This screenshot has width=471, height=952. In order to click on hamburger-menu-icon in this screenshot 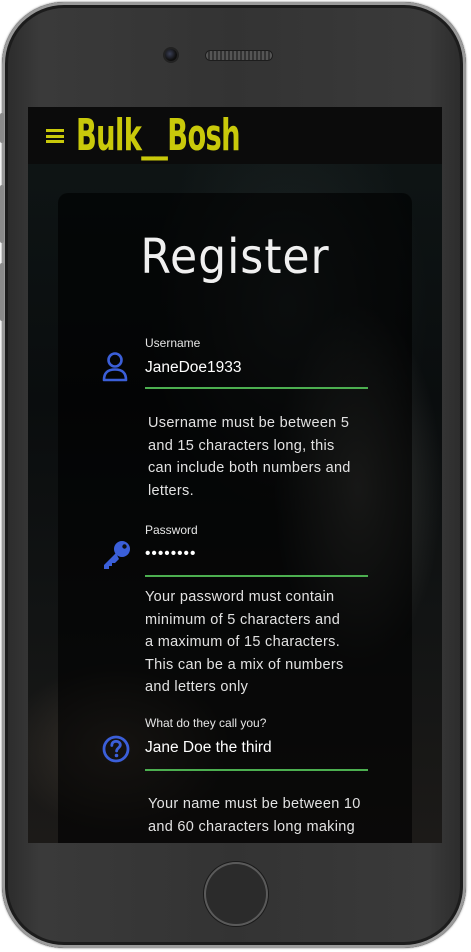, I will do `click(55, 136)`.